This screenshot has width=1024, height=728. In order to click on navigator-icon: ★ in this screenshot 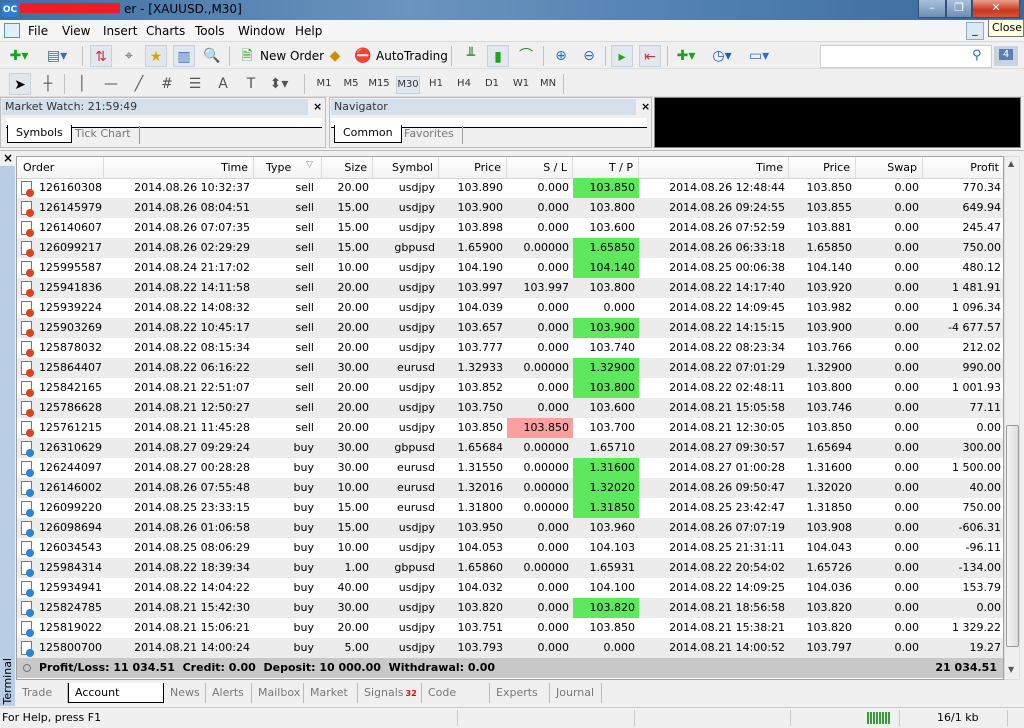, I will do `click(156, 56)`.